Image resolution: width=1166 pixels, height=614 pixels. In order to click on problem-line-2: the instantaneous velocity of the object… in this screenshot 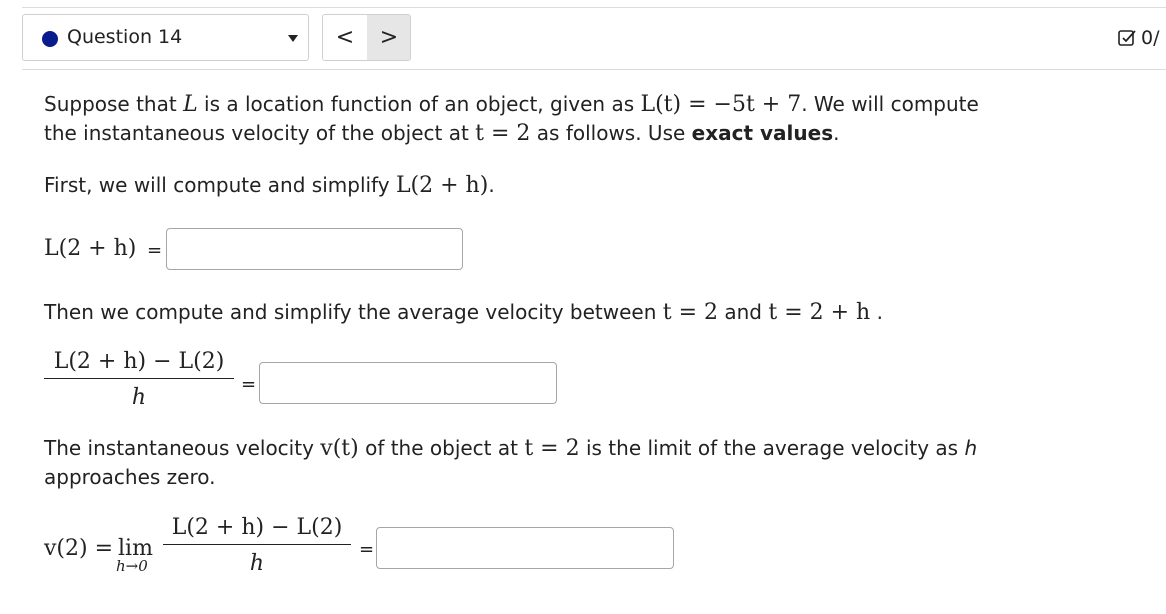, I will do `click(442, 133)`.